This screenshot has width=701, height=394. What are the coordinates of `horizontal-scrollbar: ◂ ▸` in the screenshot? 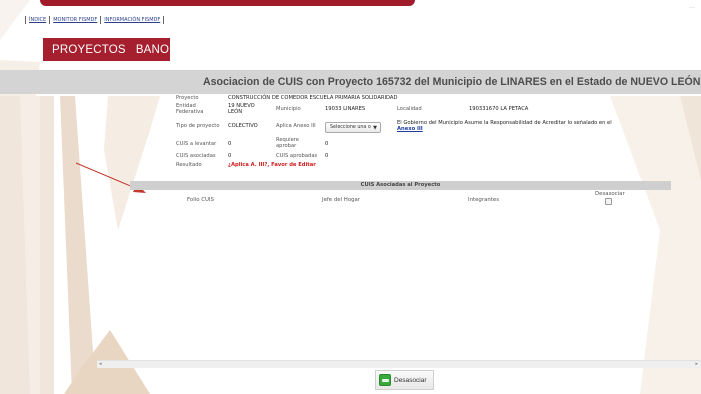 It's located at (399, 364).